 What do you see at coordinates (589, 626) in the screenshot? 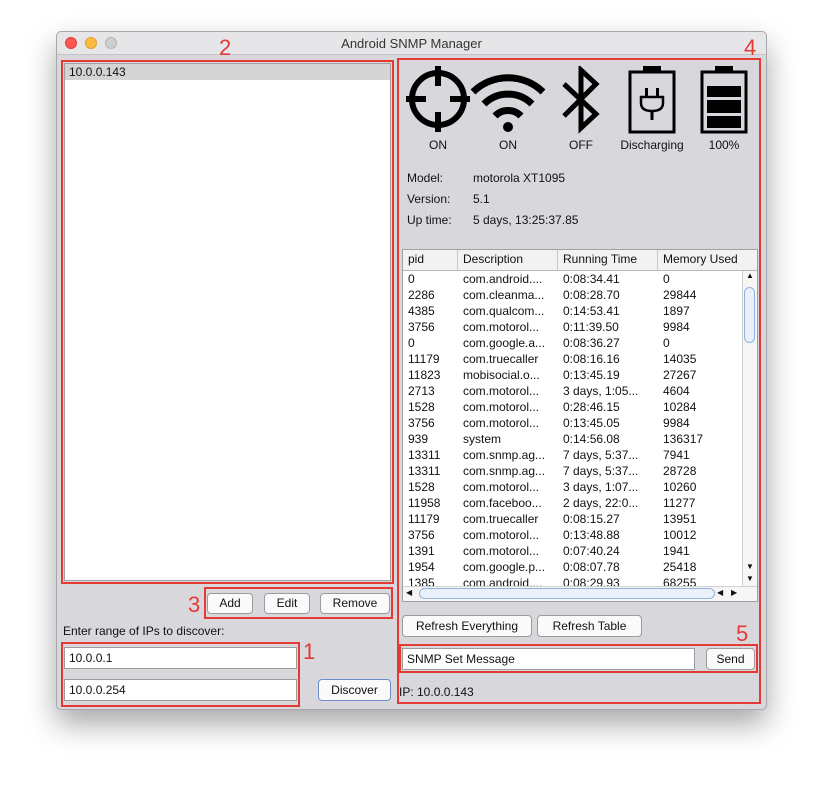
I see `refresh-table-button: Refresh Table` at bounding box center [589, 626].